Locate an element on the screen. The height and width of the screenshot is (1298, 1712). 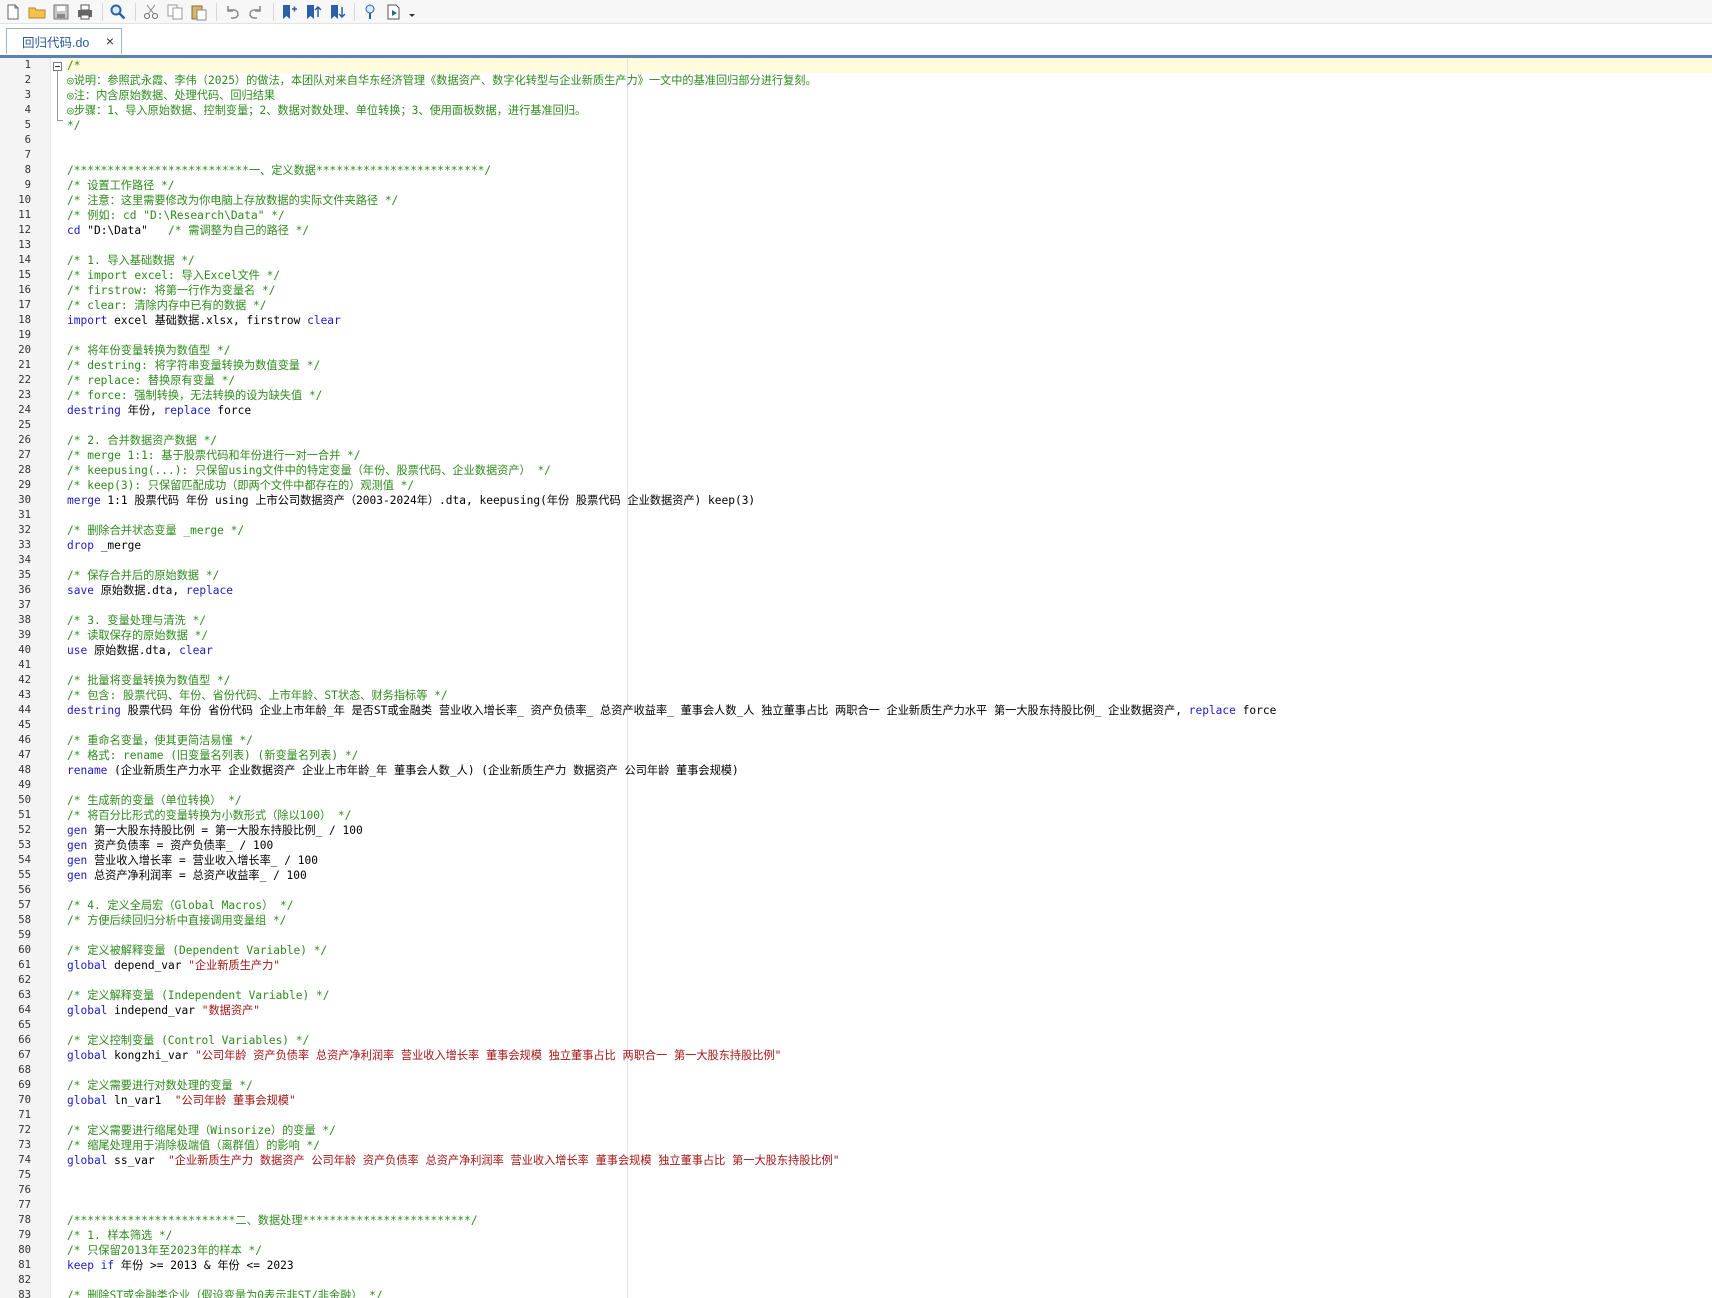
code-line: 9 /* 设置工作路径 */ is located at coordinates (856, 185).